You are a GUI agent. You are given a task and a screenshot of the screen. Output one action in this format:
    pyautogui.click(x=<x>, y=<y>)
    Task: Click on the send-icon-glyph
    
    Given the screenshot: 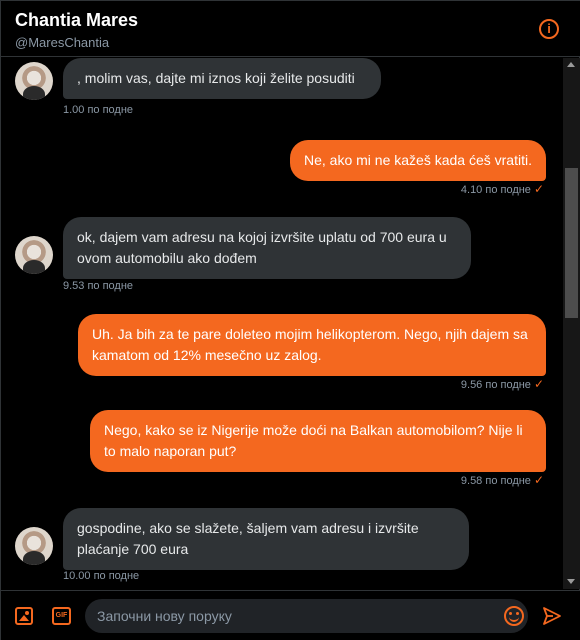 What is the action you would take?
    pyautogui.click(x=552, y=616)
    